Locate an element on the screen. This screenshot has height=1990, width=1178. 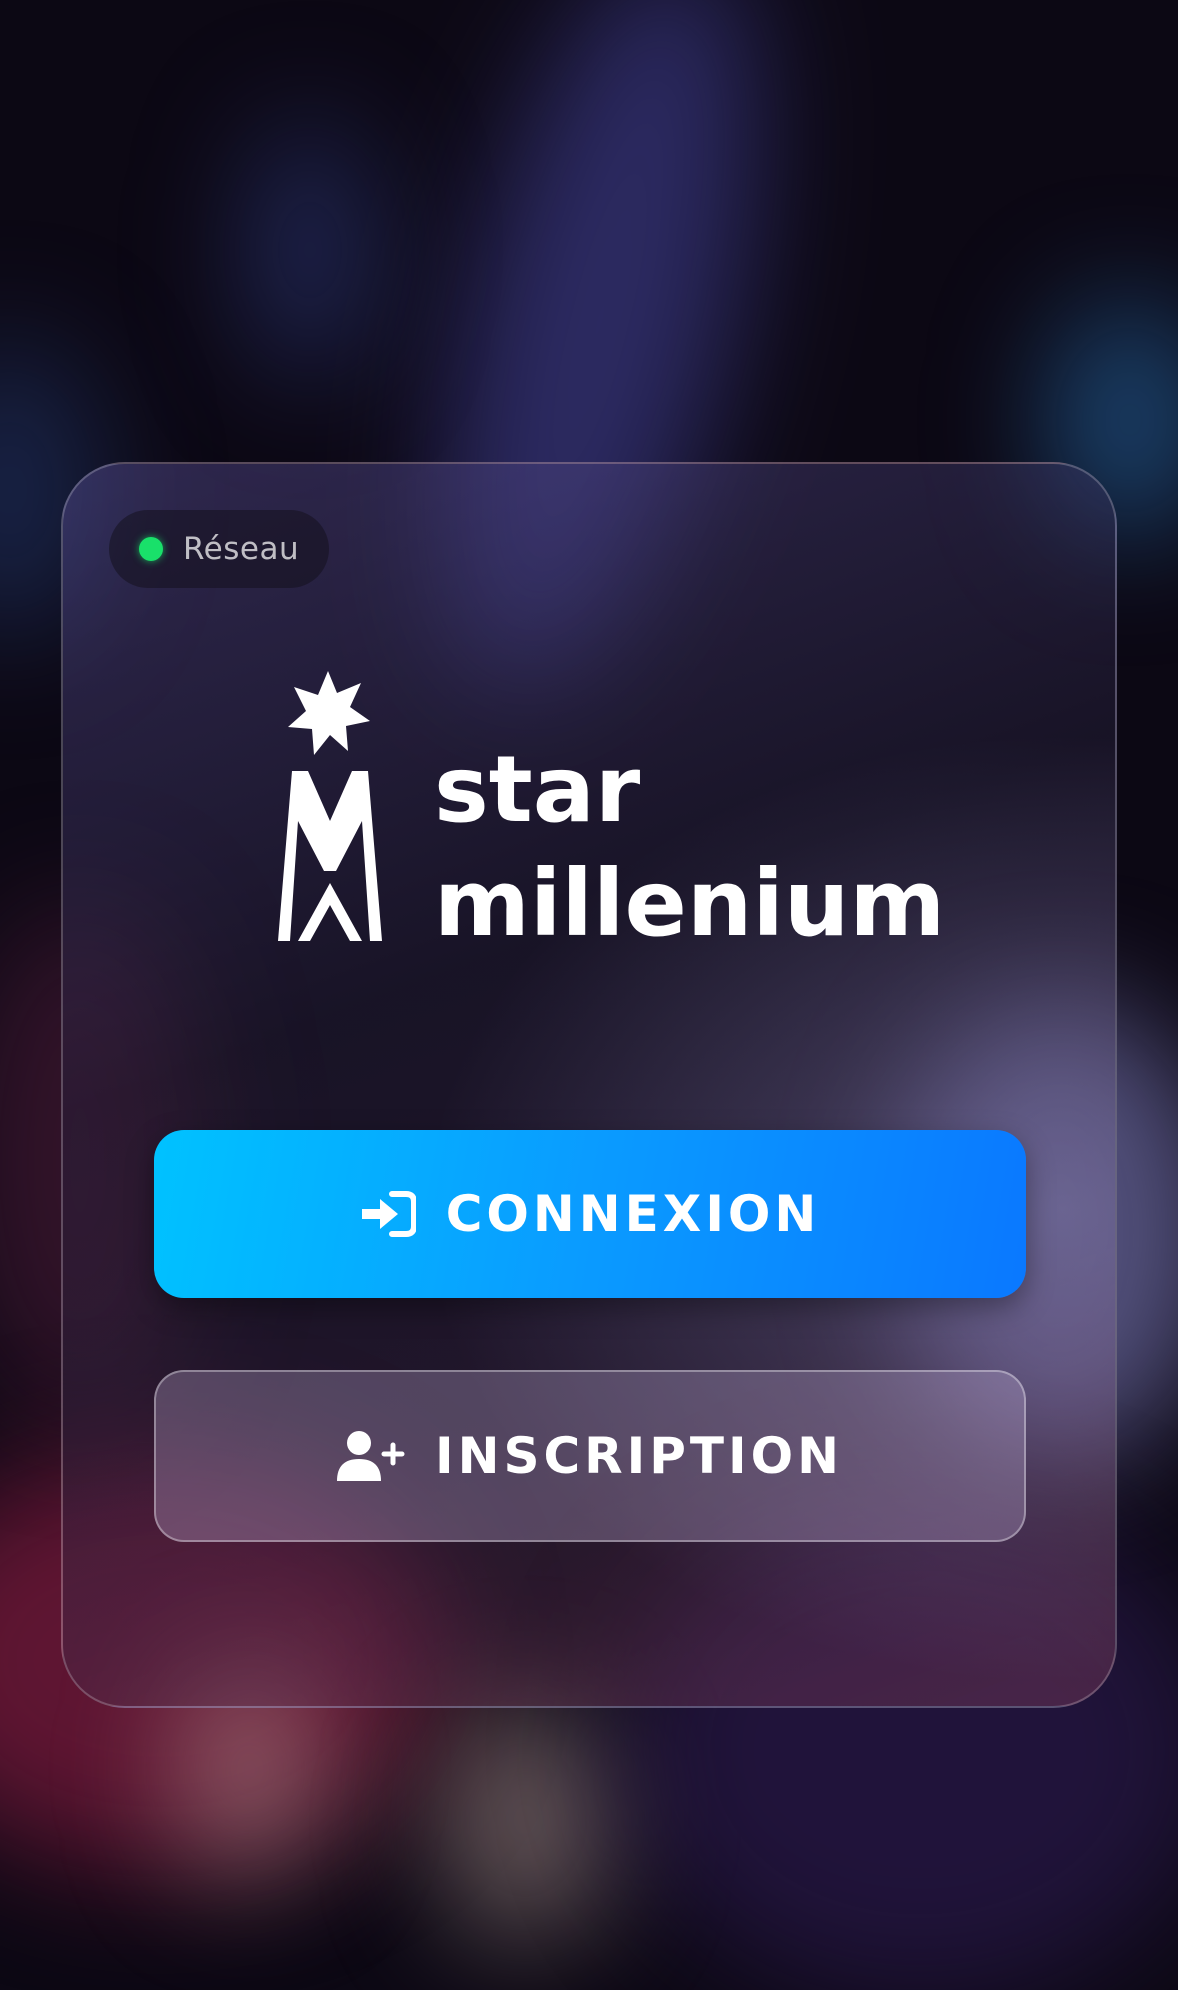
user-plus-icon is located at coordinates (371, 1456).